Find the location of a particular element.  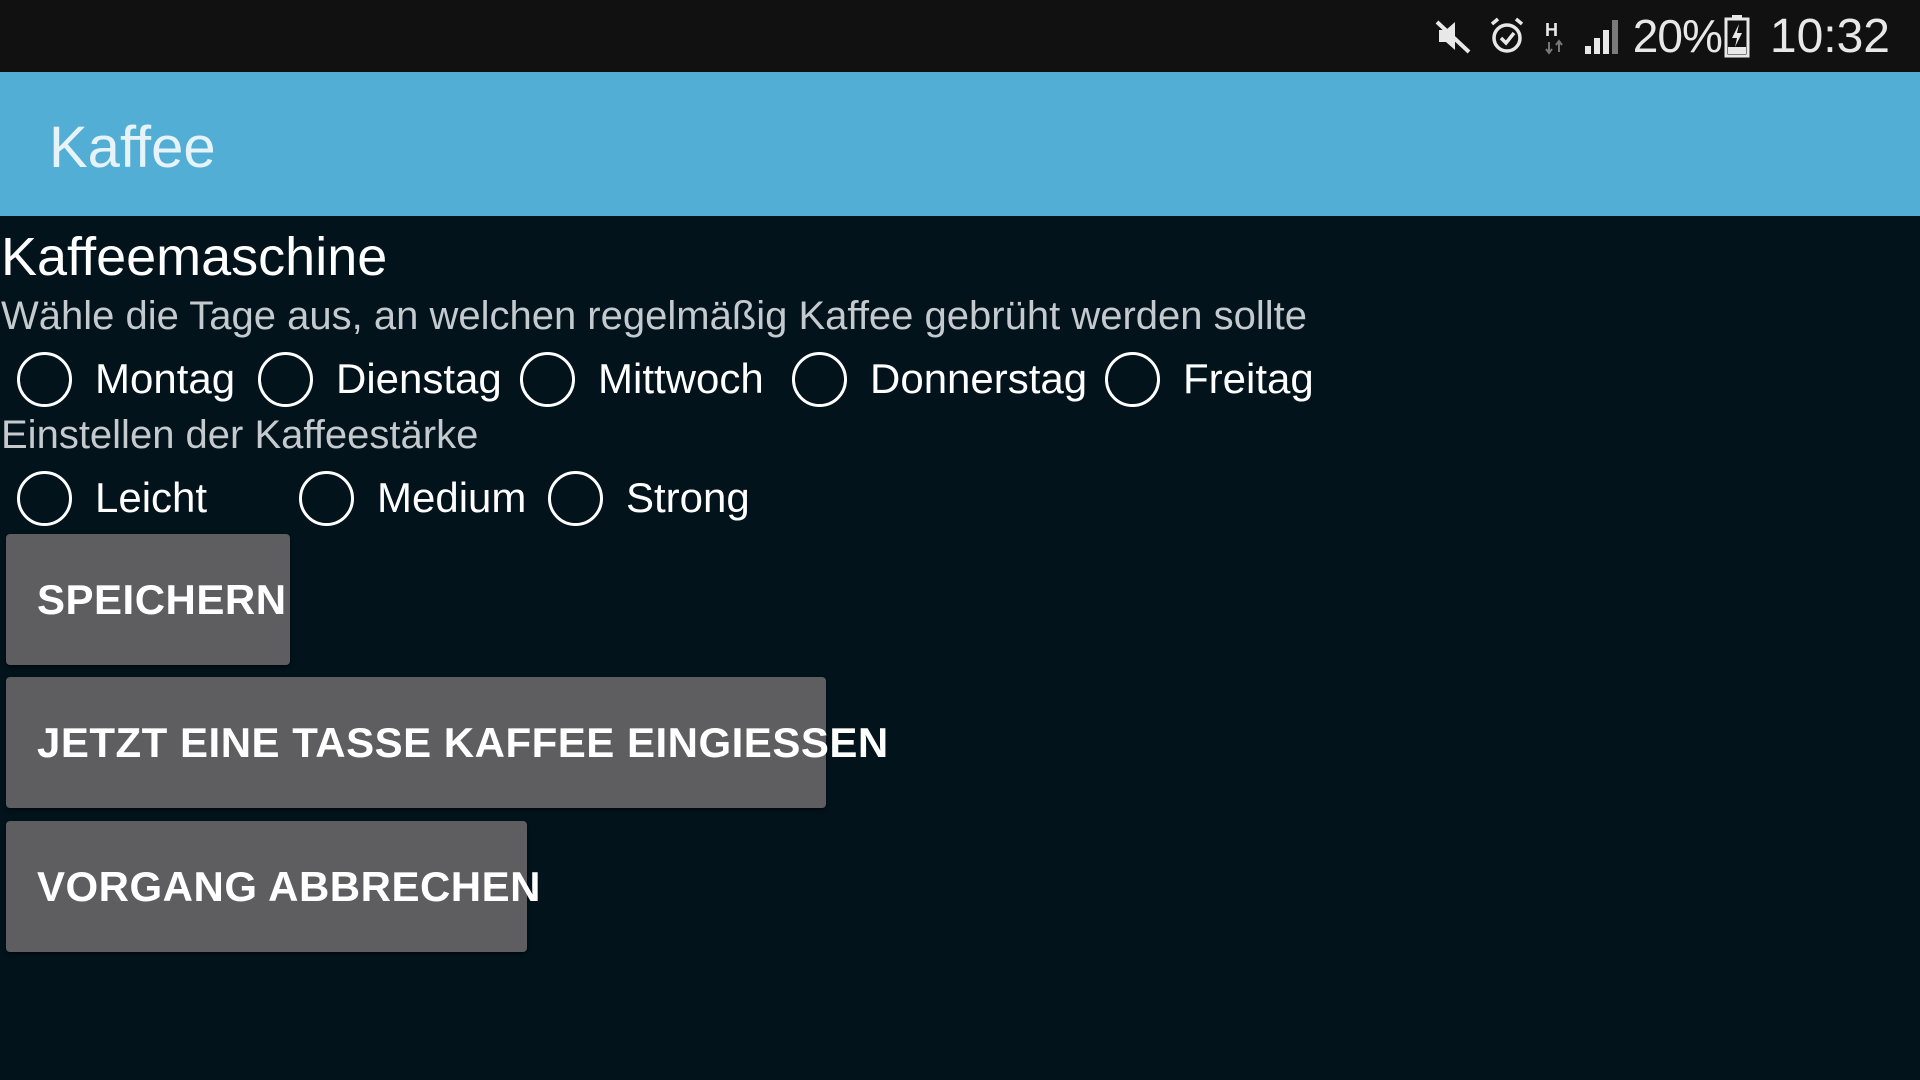

alarm-icon is located at coordinates (1507, 36).